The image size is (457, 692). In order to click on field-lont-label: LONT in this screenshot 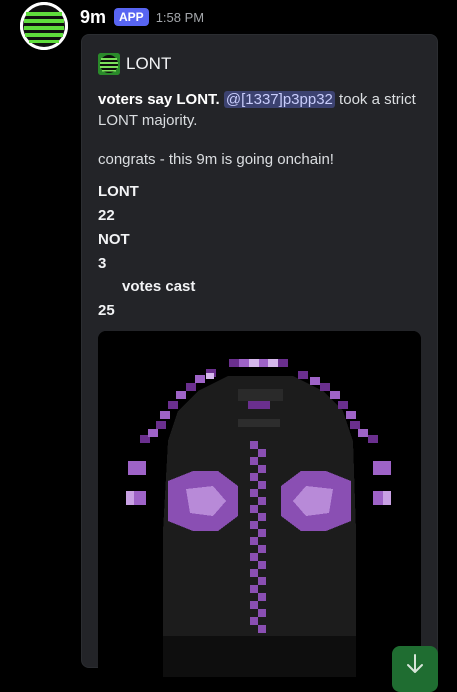, I will do `click(118, 191)`.